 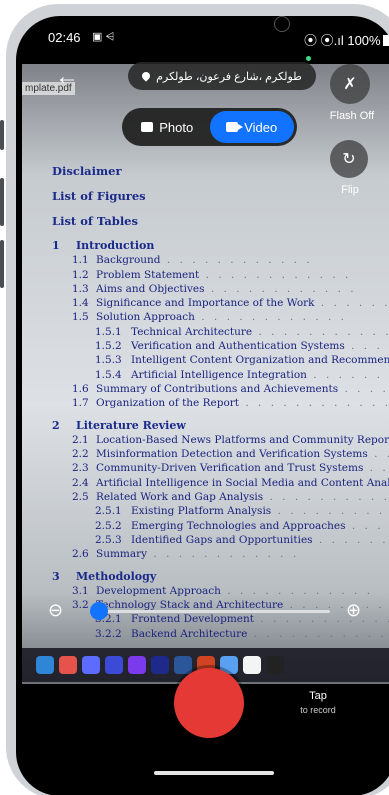 I want to click on battery-icon, so click(x=385, y=40).